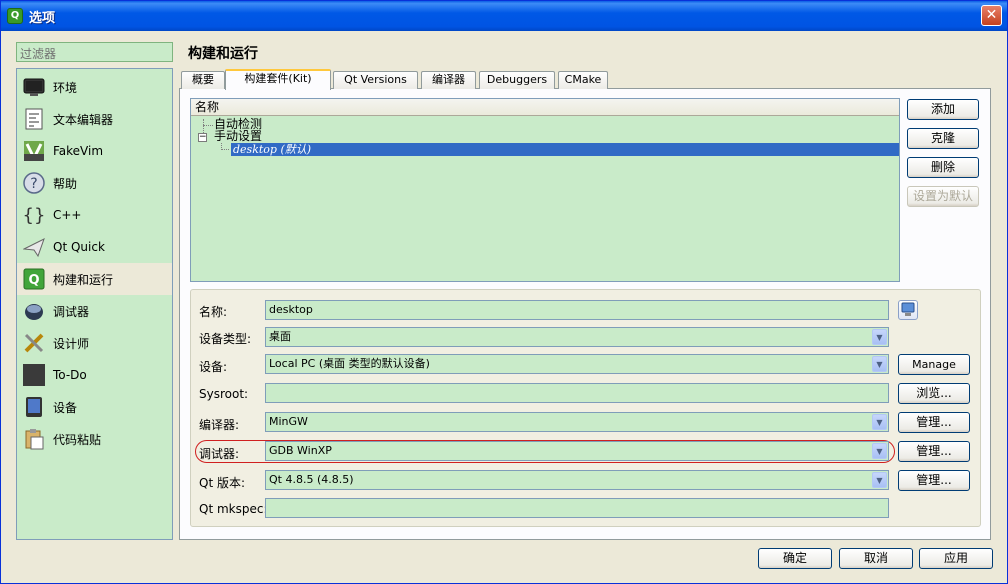  What do you see at coordinates (34, 247) in the screenshot?
I see `paper-plane-icon` at bounding box center [34, 247].